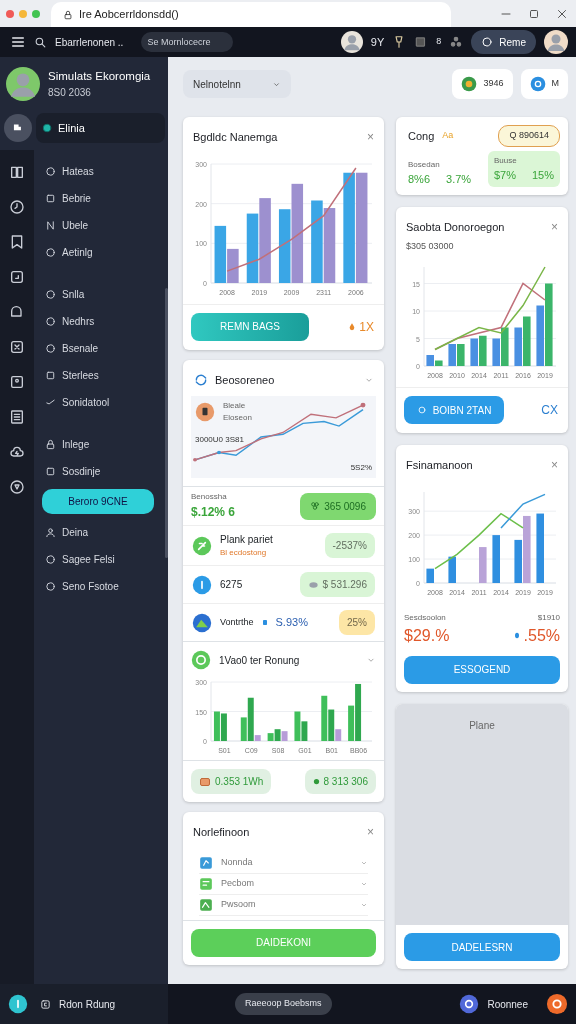  I want to click on compass-icon, so click(17, 487).